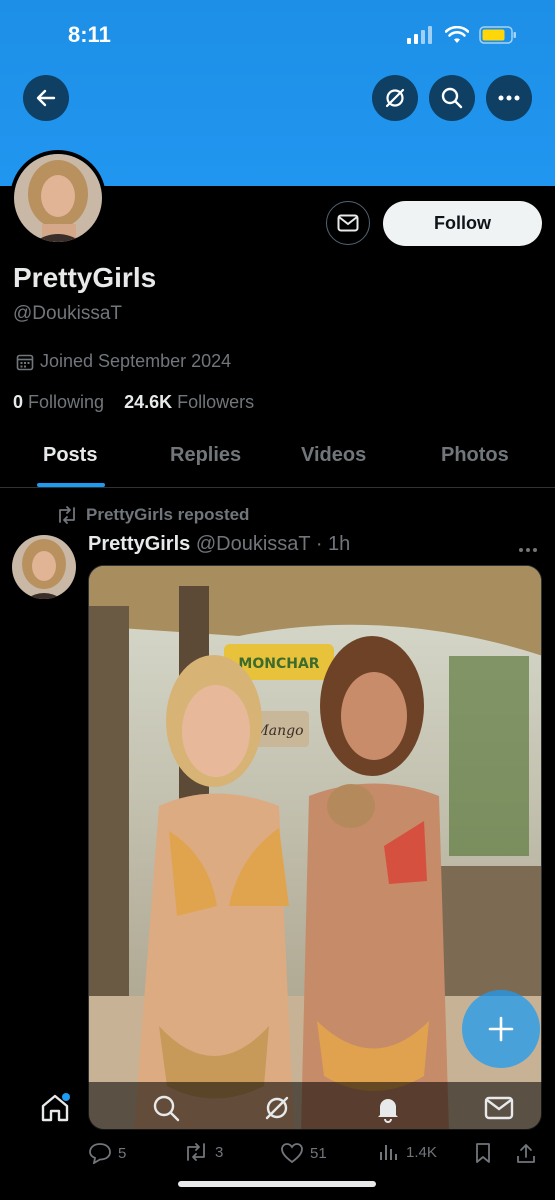  What do you see at coordinates (66, 402) in the screenshot?
I see `following-label: Following` at bounding box center [66, 402].